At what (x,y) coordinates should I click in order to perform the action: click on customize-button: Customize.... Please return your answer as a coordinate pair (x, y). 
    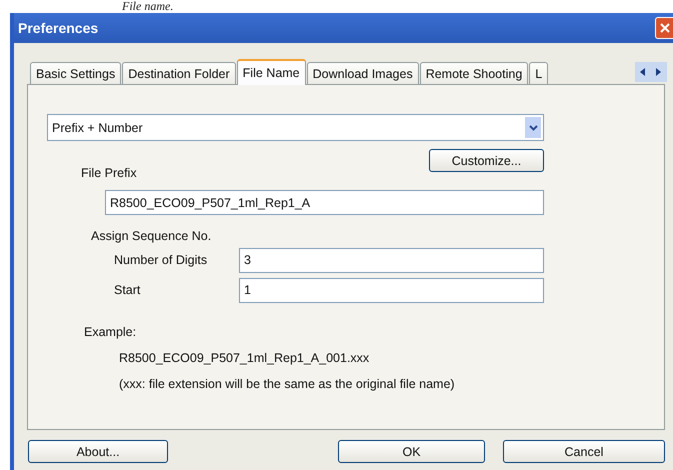
    Looking at the image, I should click on (486, 160).